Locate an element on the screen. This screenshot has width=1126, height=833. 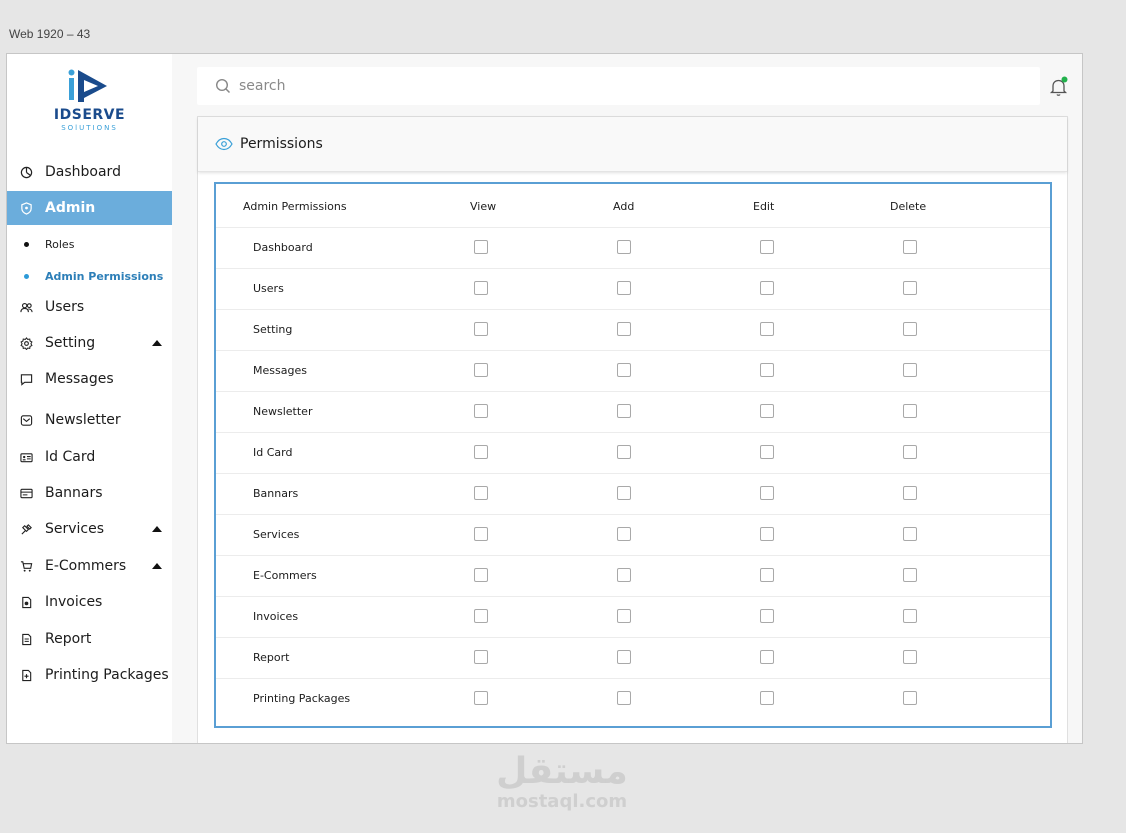
table-row: Printing Packages is located at coordinates (633, 699).